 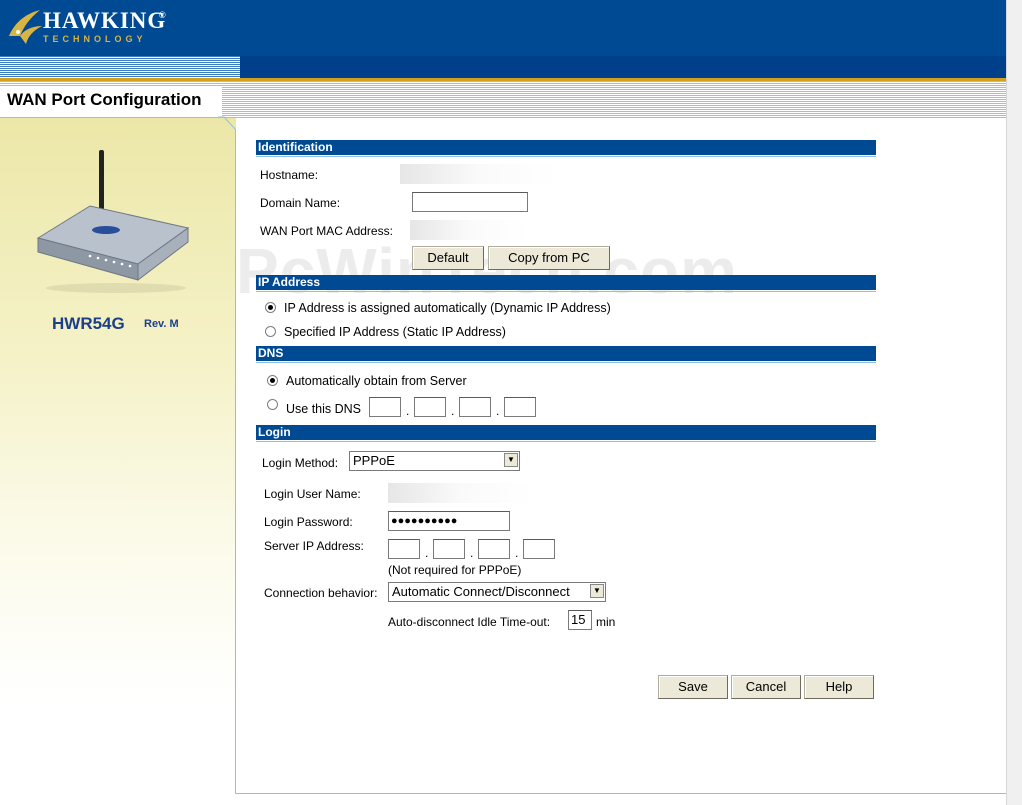 What do you see at coordinates (162, 15) in the screenshot?
I see `brand-registered-mark: ®` at bounding box center [162, 15].